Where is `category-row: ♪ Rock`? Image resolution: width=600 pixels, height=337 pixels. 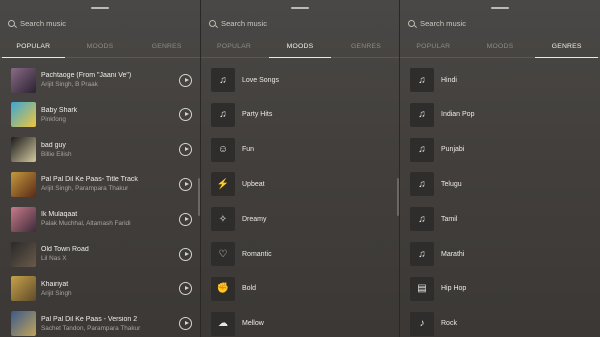 category-row: ♪ Rock is located at coordinates (500, 322).